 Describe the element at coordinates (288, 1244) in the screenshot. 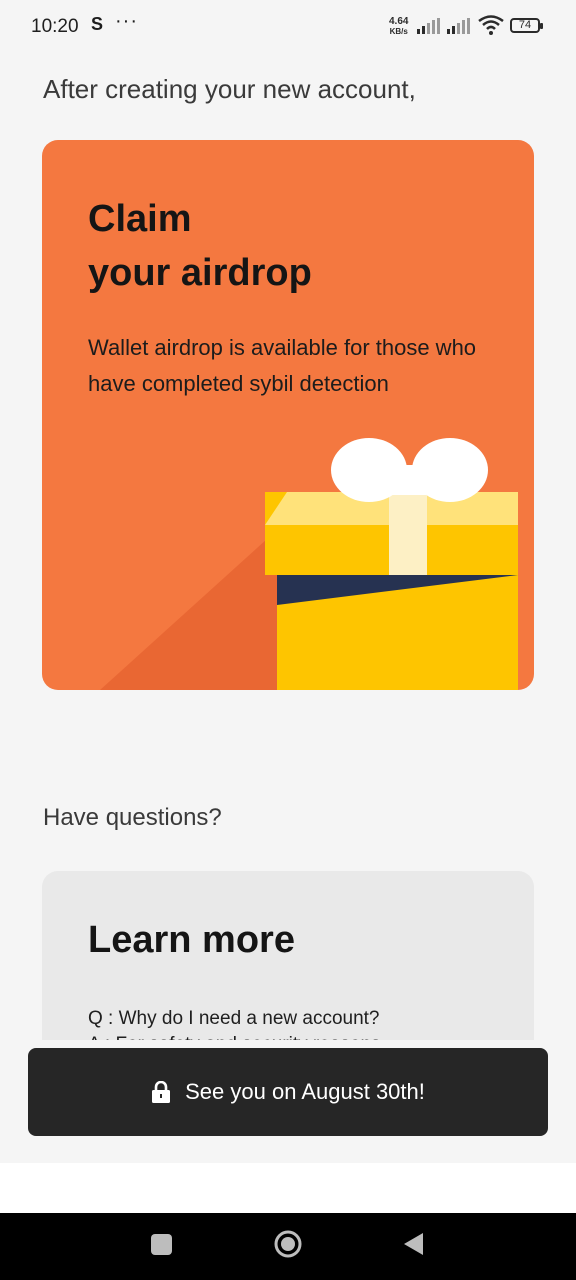

I see `home-circle-icon` at that location.